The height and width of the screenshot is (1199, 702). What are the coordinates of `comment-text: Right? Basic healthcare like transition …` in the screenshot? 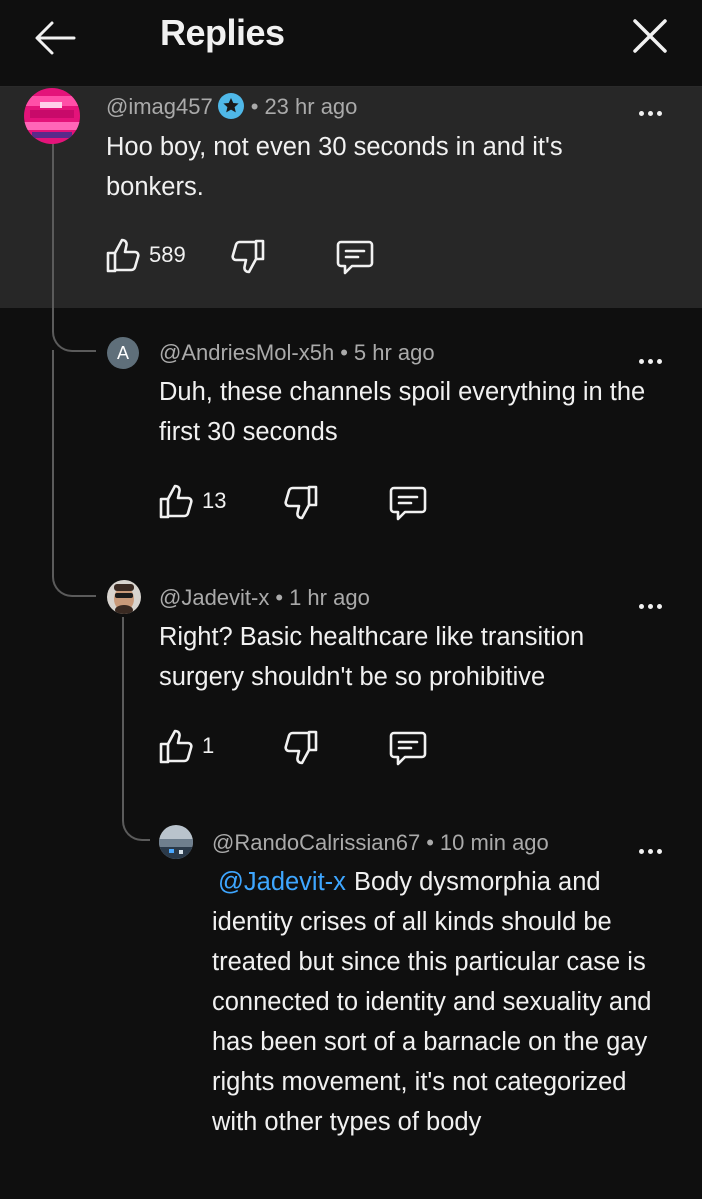 It's located at (372, 657).